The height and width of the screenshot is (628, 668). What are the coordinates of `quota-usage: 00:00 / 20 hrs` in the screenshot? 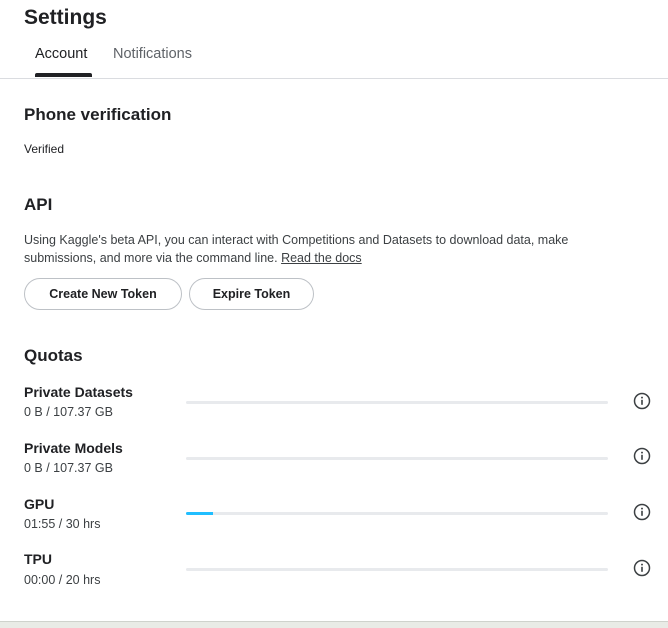 It's located at (62, 580).